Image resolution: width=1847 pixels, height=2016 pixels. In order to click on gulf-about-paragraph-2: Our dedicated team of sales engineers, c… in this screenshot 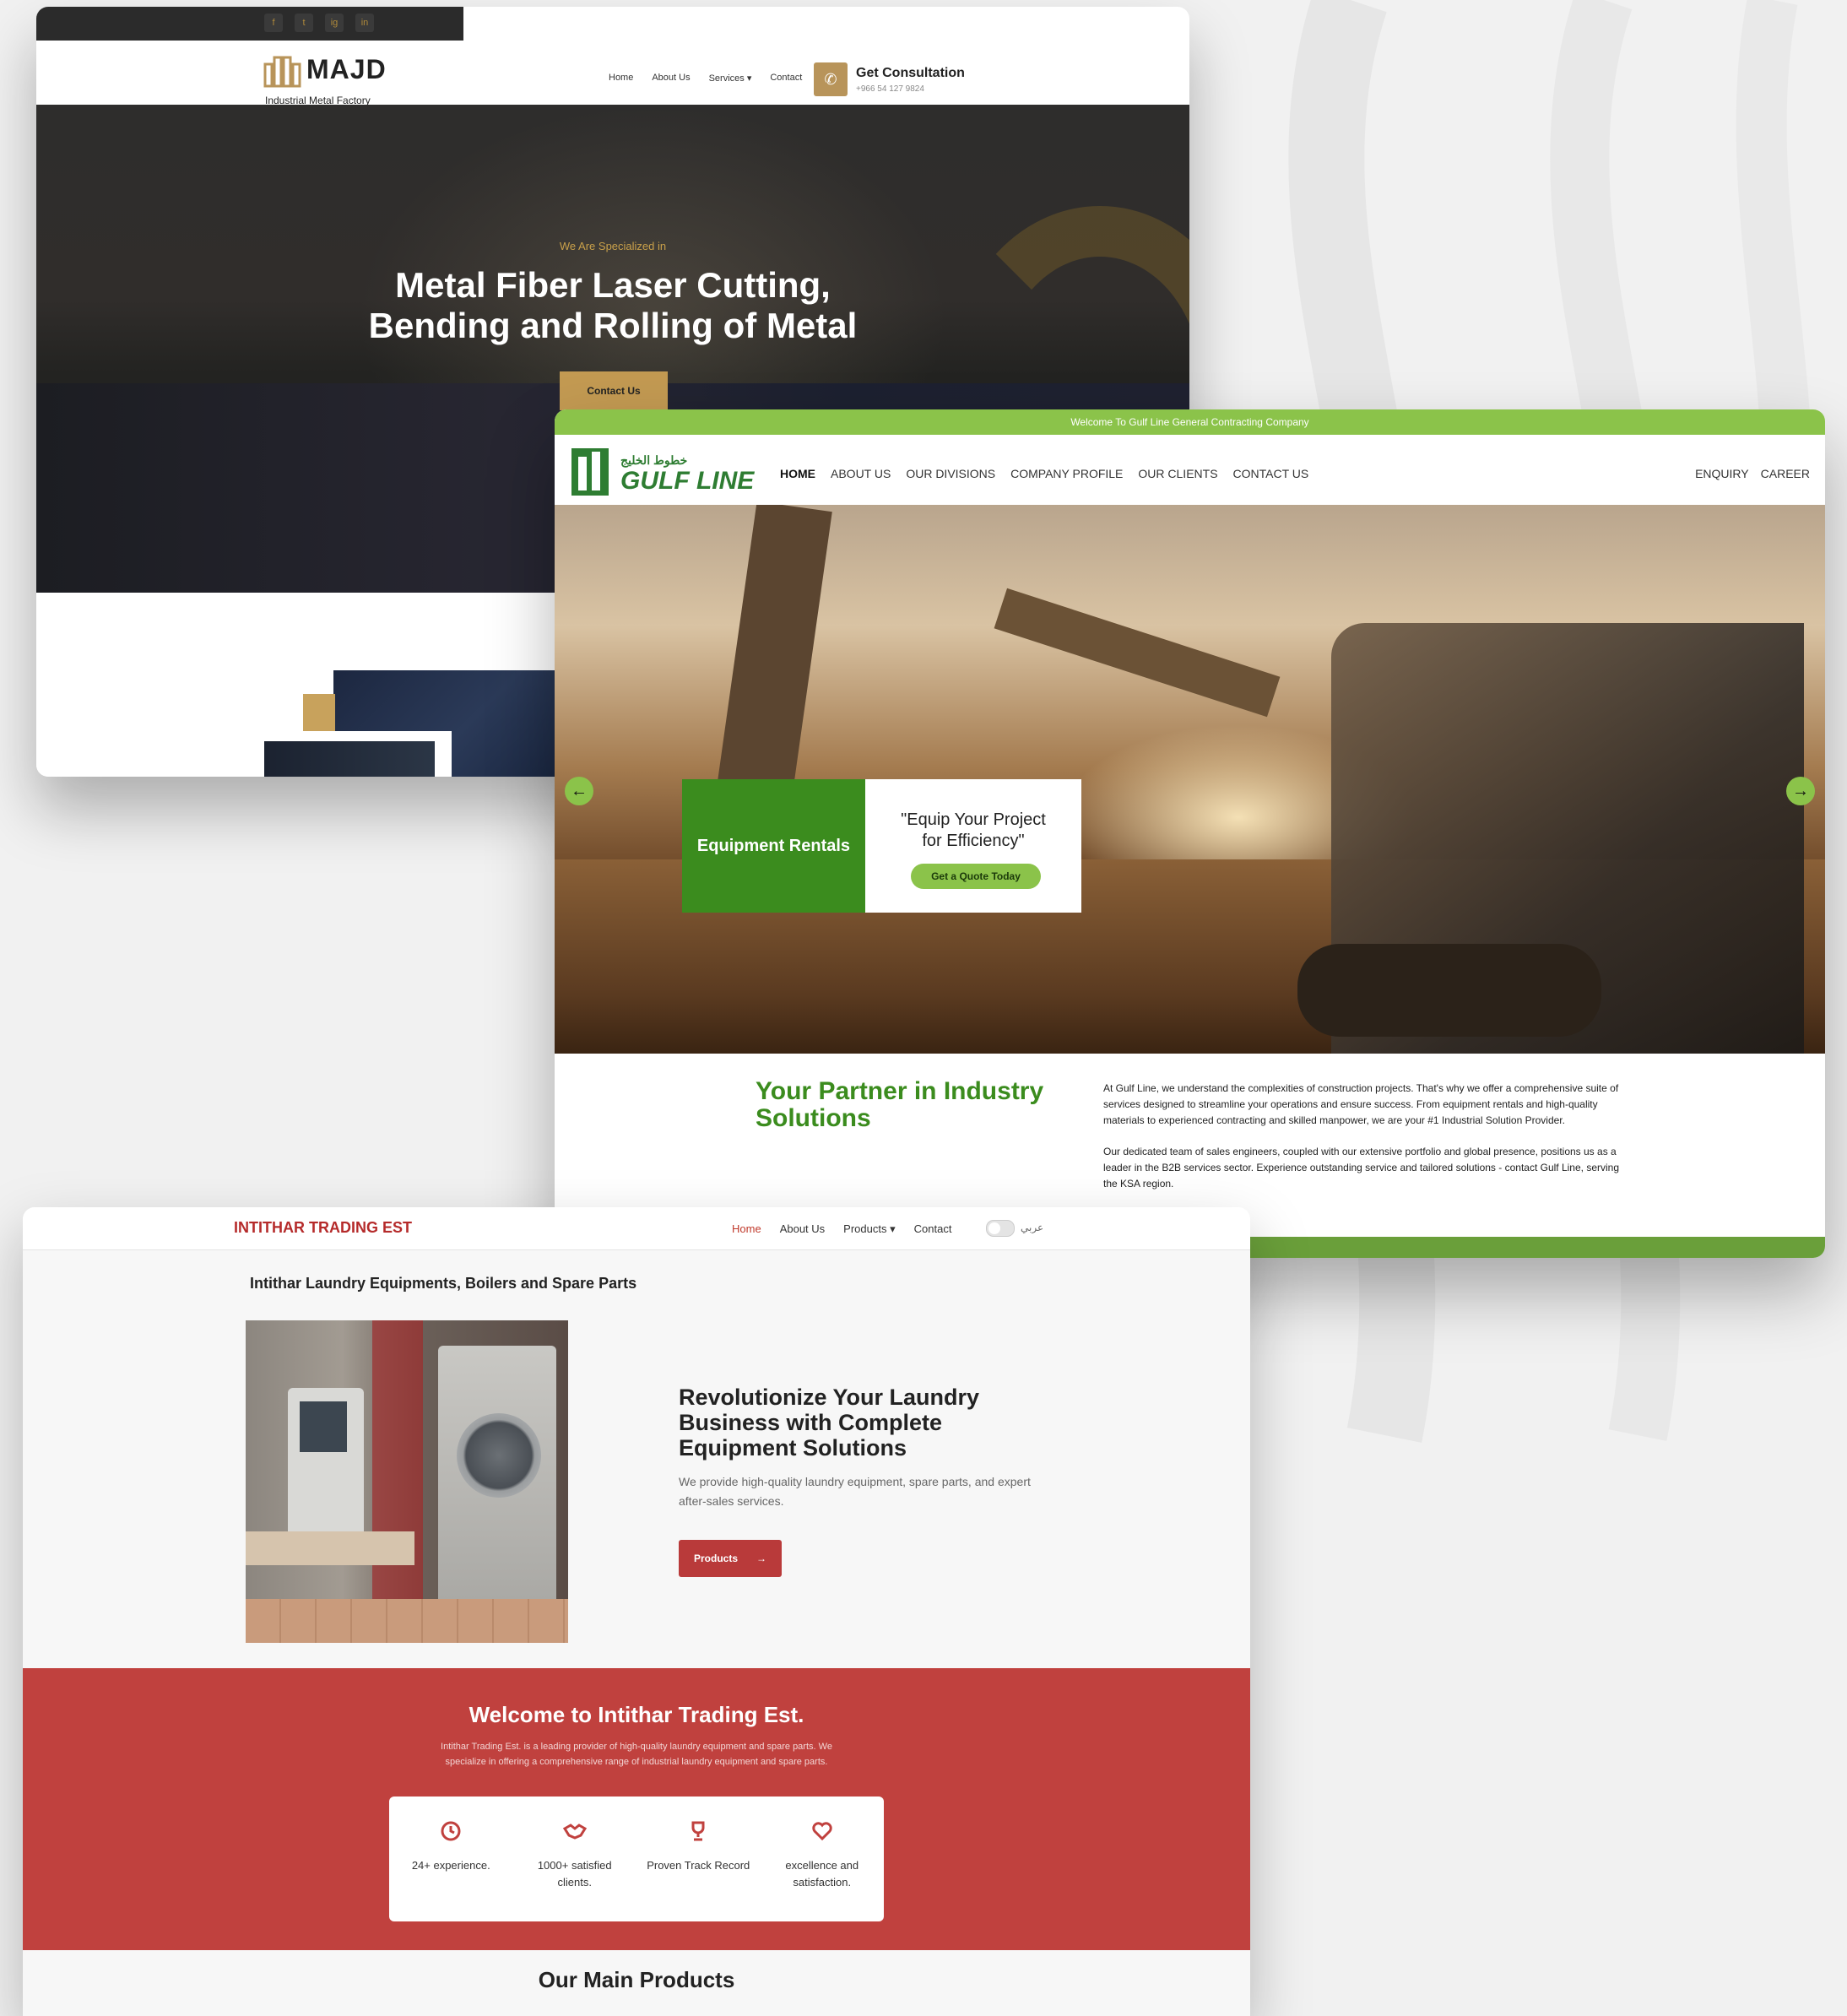, I will do `click(1361, 1168)`.